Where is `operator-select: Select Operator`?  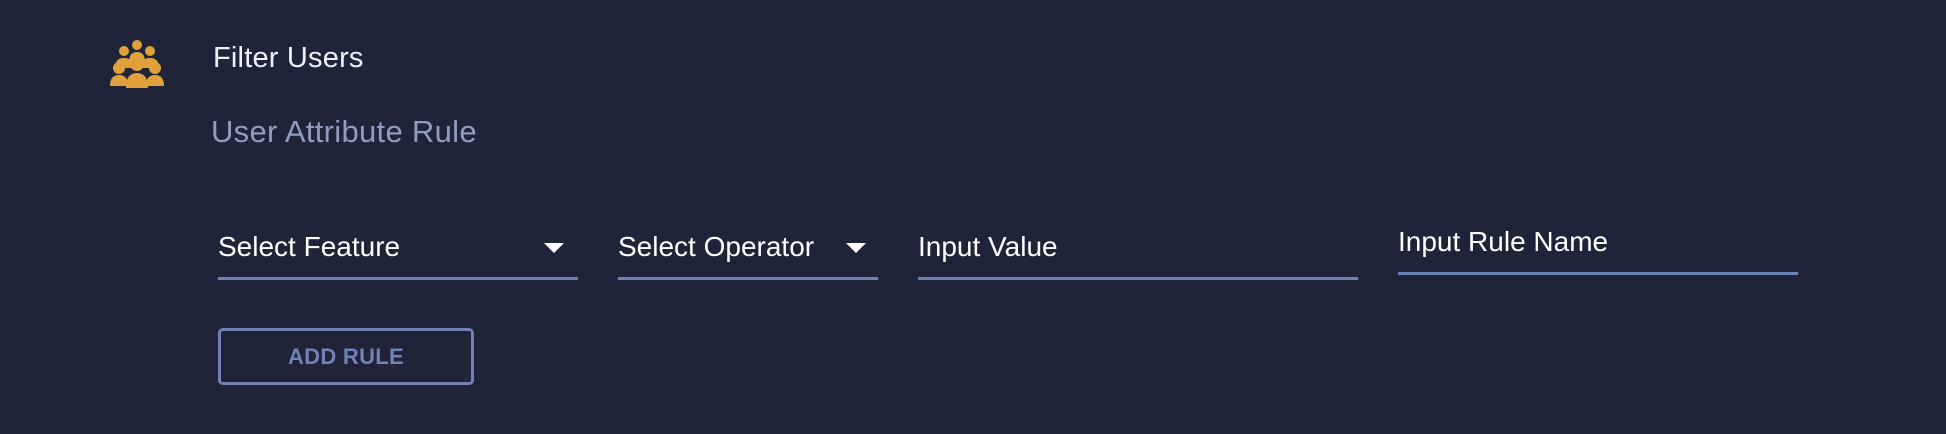
operator-select: Select Operator is located at coordinates (748, 250).